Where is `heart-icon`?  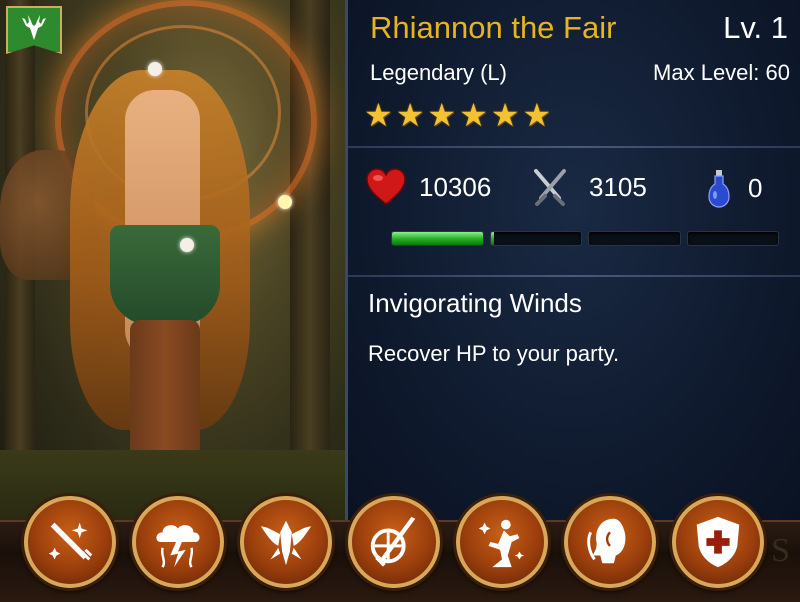 heart-icon is located at coordinates (386, 186).